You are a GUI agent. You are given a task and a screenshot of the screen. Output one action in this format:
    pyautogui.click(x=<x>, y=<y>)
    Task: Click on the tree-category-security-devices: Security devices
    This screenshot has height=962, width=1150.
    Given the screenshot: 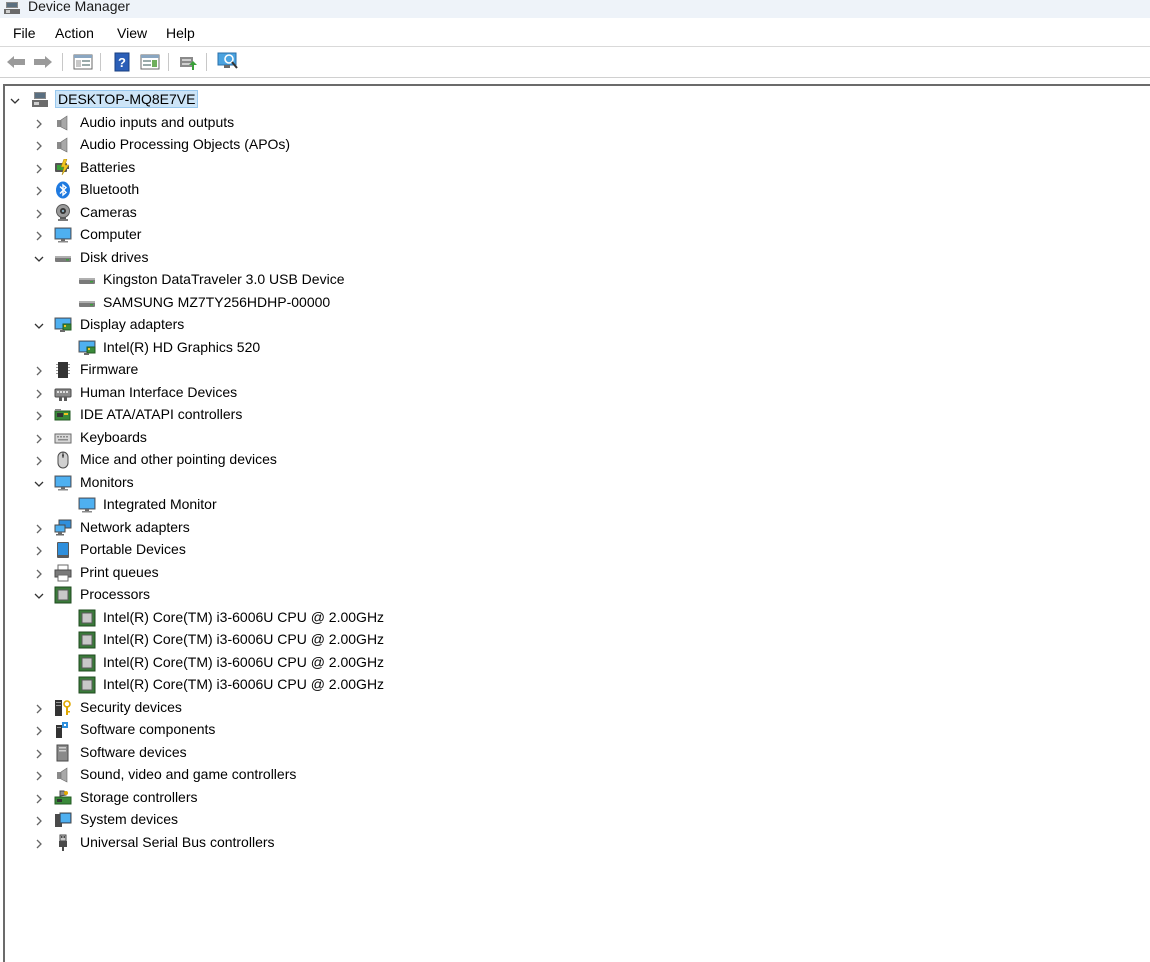 What is the action you would take?
    pyautogui.click(x=575, y=708)
    